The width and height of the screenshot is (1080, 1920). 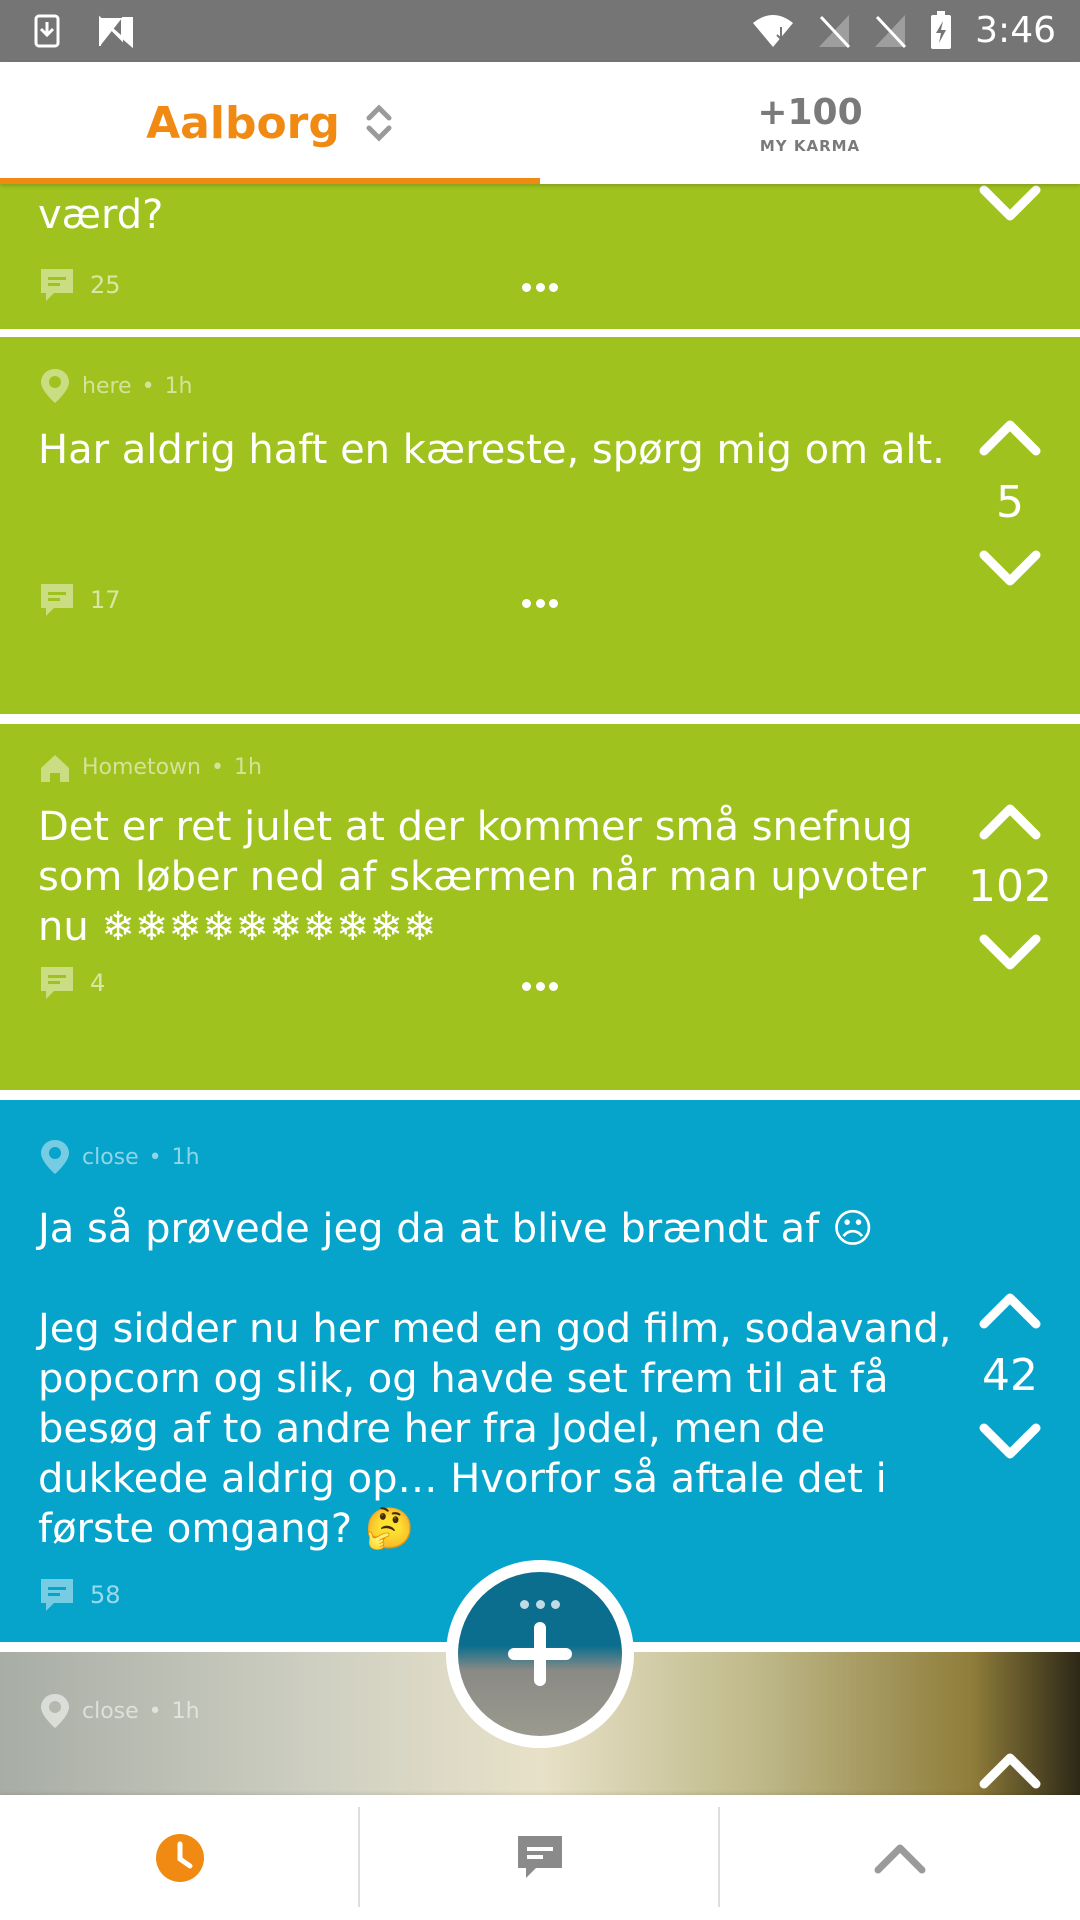 I want to click on post-card: værd? 25, so click(x=540, y=256).